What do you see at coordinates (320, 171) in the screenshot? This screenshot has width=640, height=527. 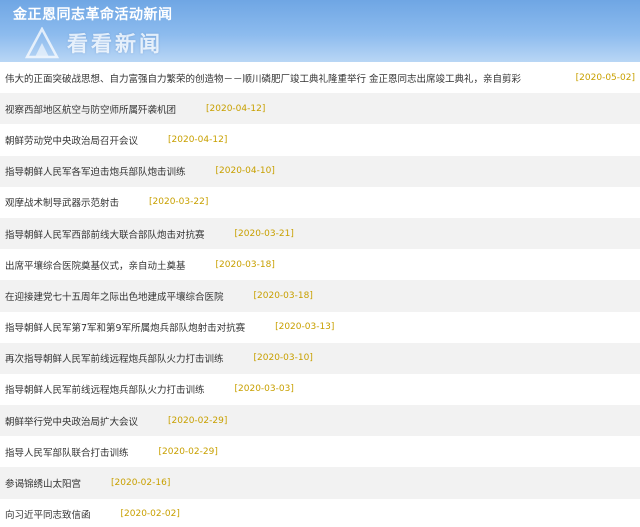 I see `news-row: 指导朝鲜人民军各军迫击炮兵部队炮击训练 [2020-04-10]` at bounding box center [320, 171].